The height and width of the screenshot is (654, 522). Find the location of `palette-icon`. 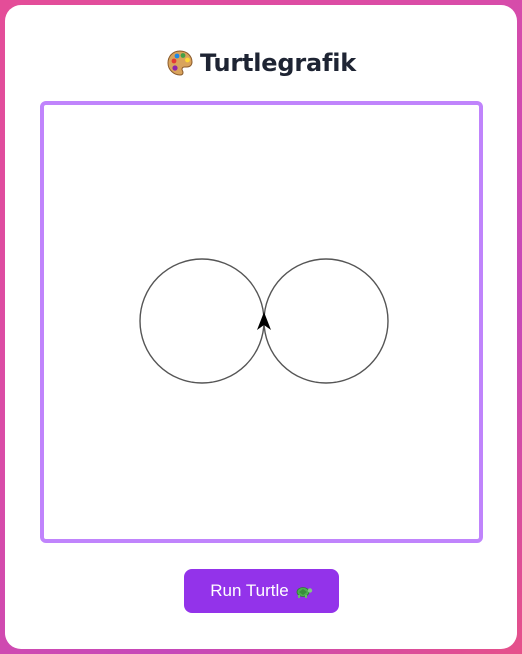

palette-icon is located at coordinates (180, 63).